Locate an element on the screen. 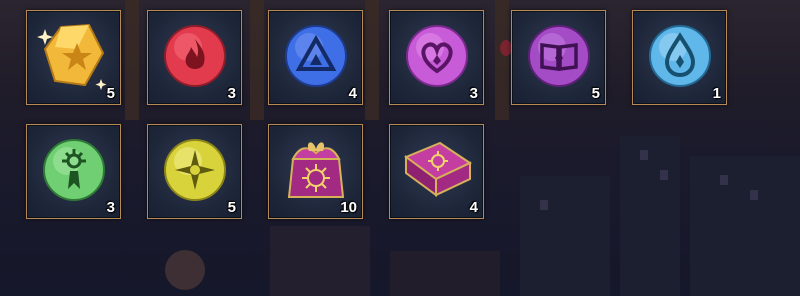 This screenshot has height=296, width=800. gift-bag-icon is located at coordinates (316, 170).